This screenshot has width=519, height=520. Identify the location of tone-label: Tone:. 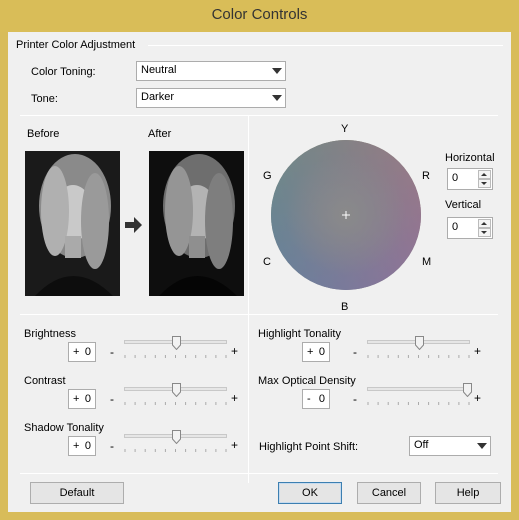
(44, 99).